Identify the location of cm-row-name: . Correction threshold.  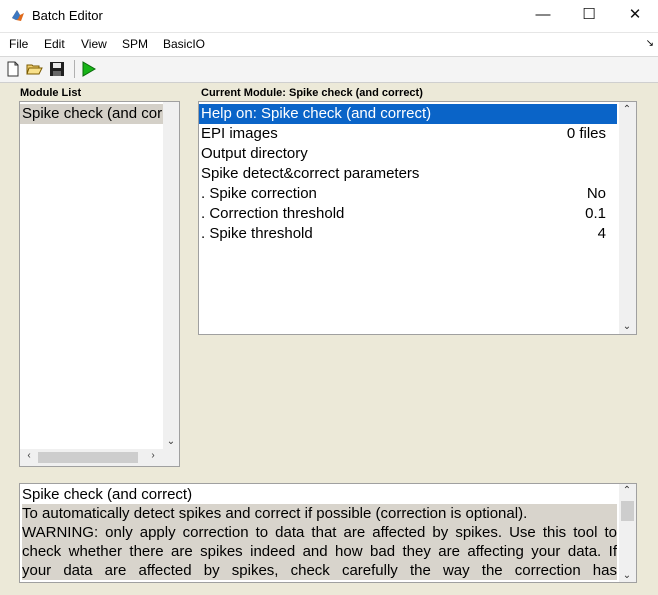
(273, 213).